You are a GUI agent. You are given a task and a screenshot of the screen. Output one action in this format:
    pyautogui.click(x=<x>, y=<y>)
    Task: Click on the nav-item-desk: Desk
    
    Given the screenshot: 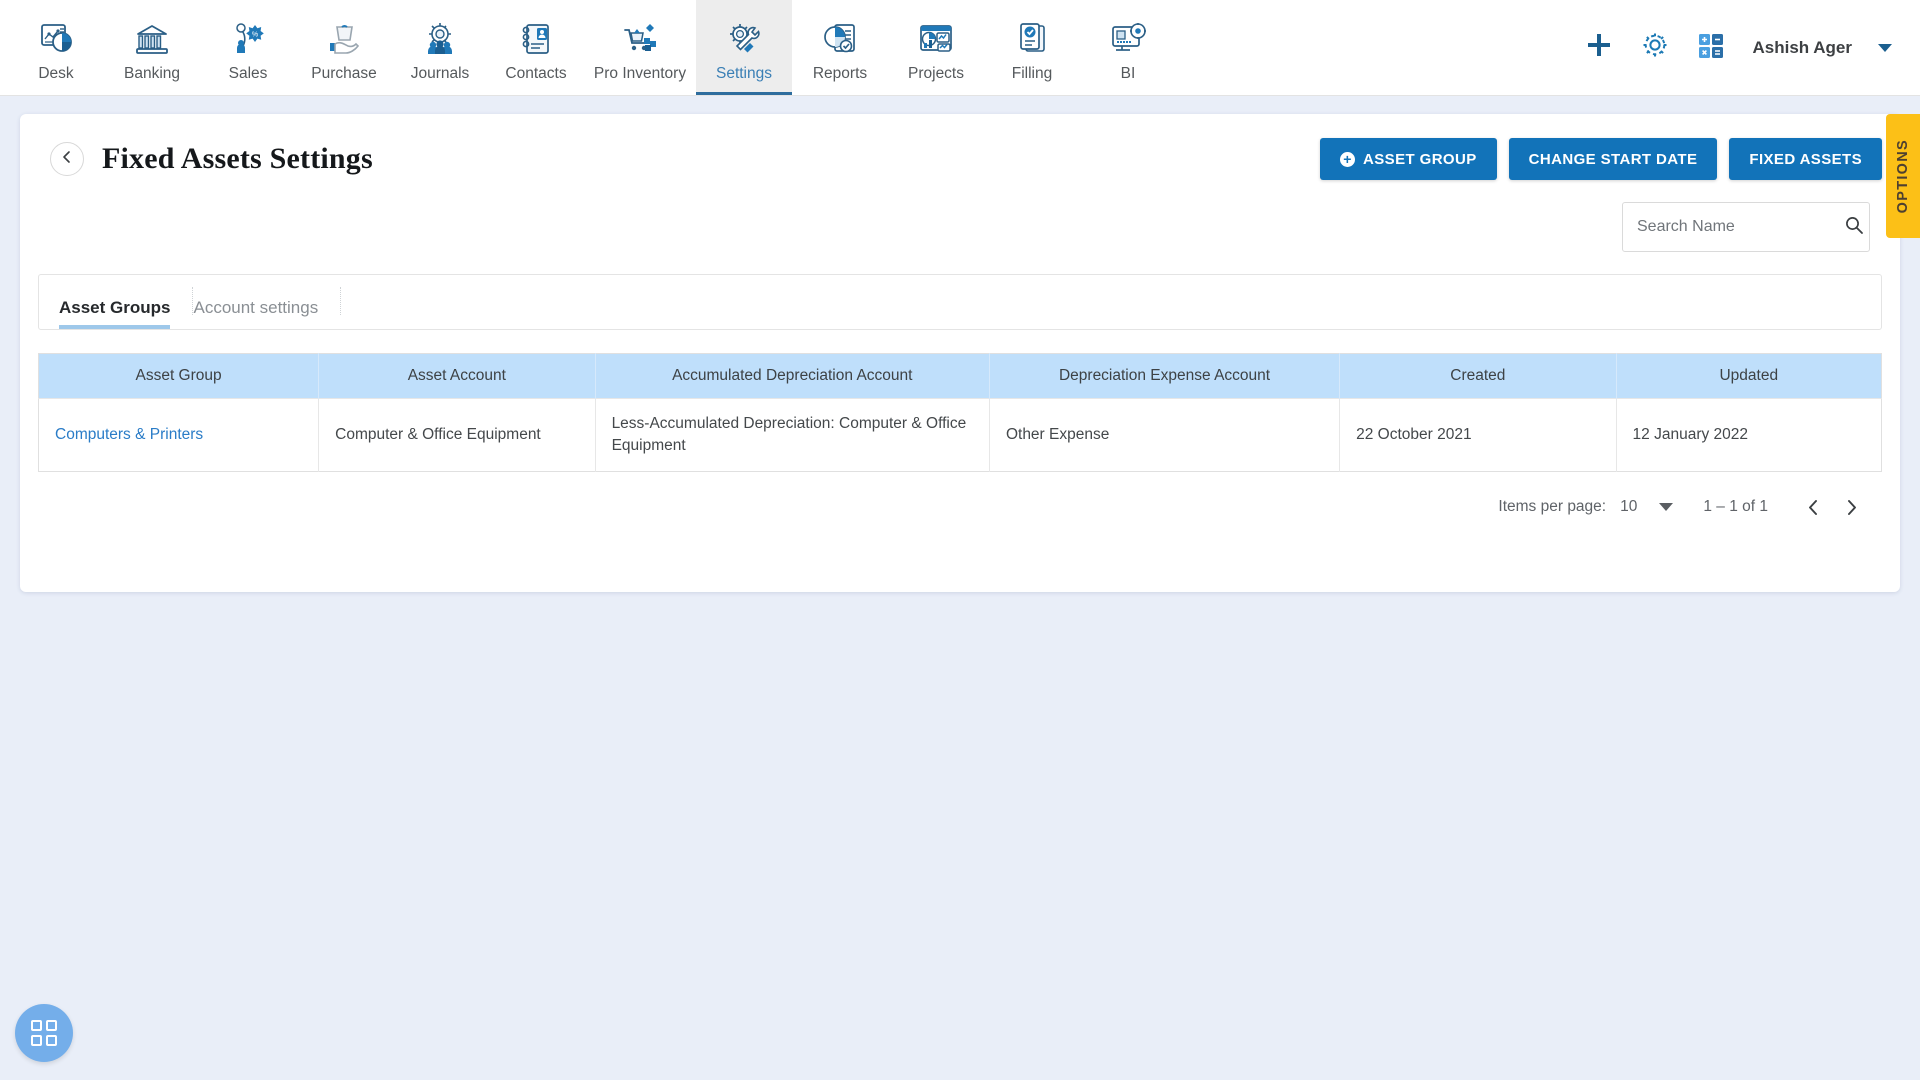 What is the action you would take?
    pyautogui.click(x=56, y=47)
    